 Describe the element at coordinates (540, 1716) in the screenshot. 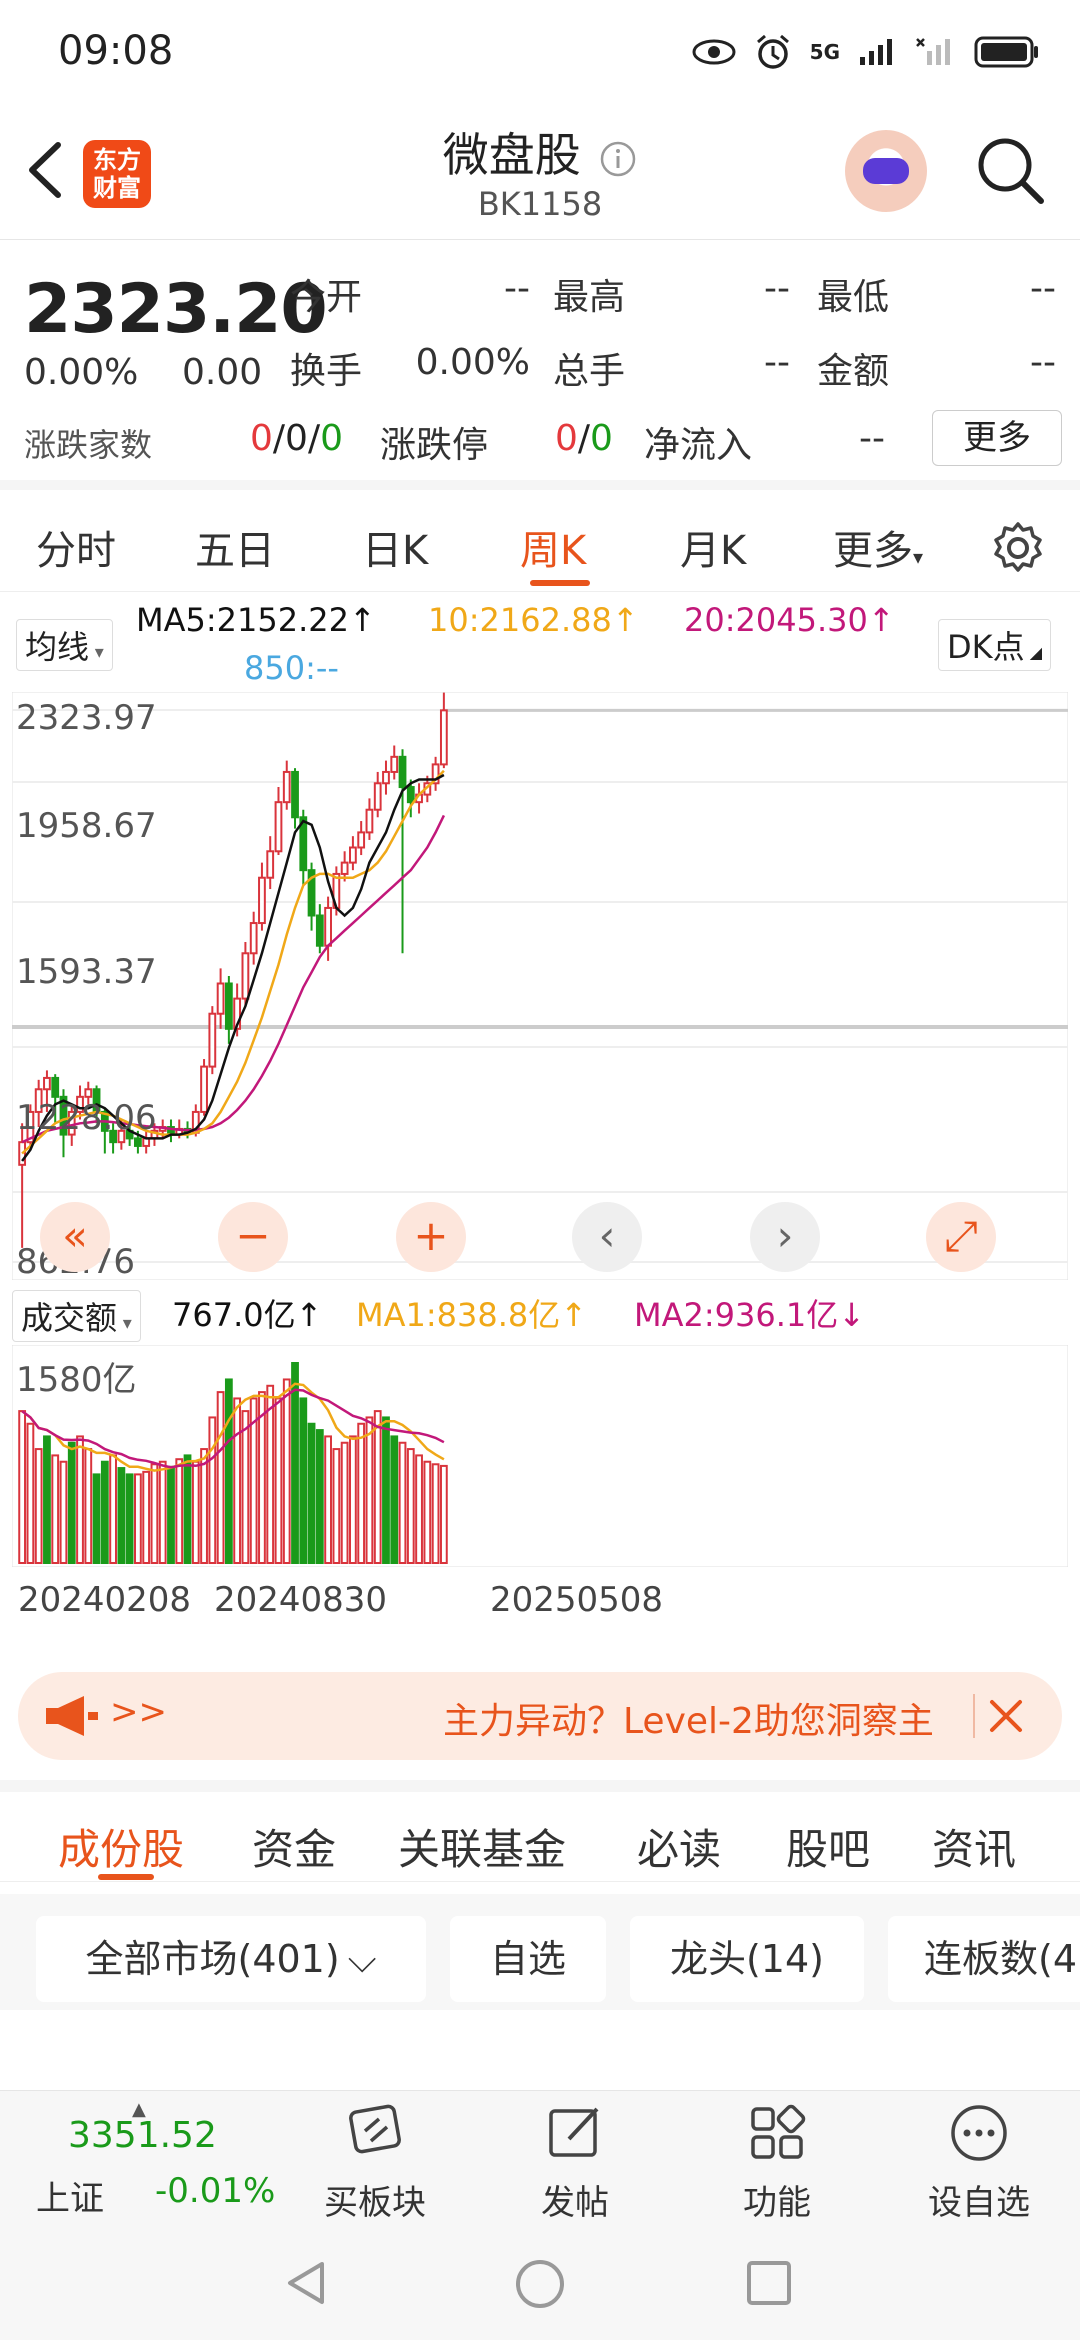

I see `level2-promo-banner: >> 主力异动？Level-2助您洞察主` at that location.